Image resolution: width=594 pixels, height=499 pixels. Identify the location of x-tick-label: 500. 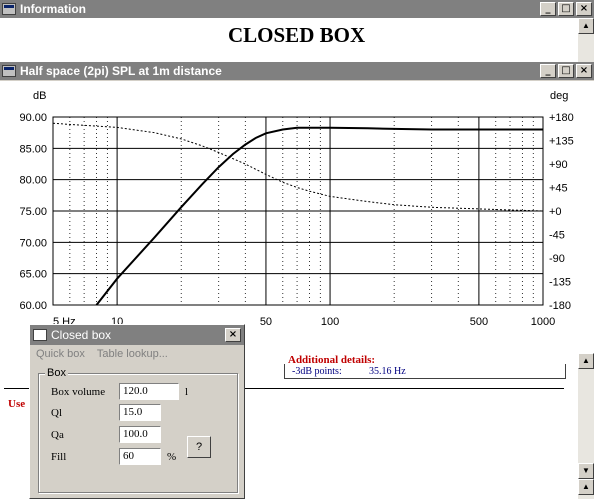
(479, 322).